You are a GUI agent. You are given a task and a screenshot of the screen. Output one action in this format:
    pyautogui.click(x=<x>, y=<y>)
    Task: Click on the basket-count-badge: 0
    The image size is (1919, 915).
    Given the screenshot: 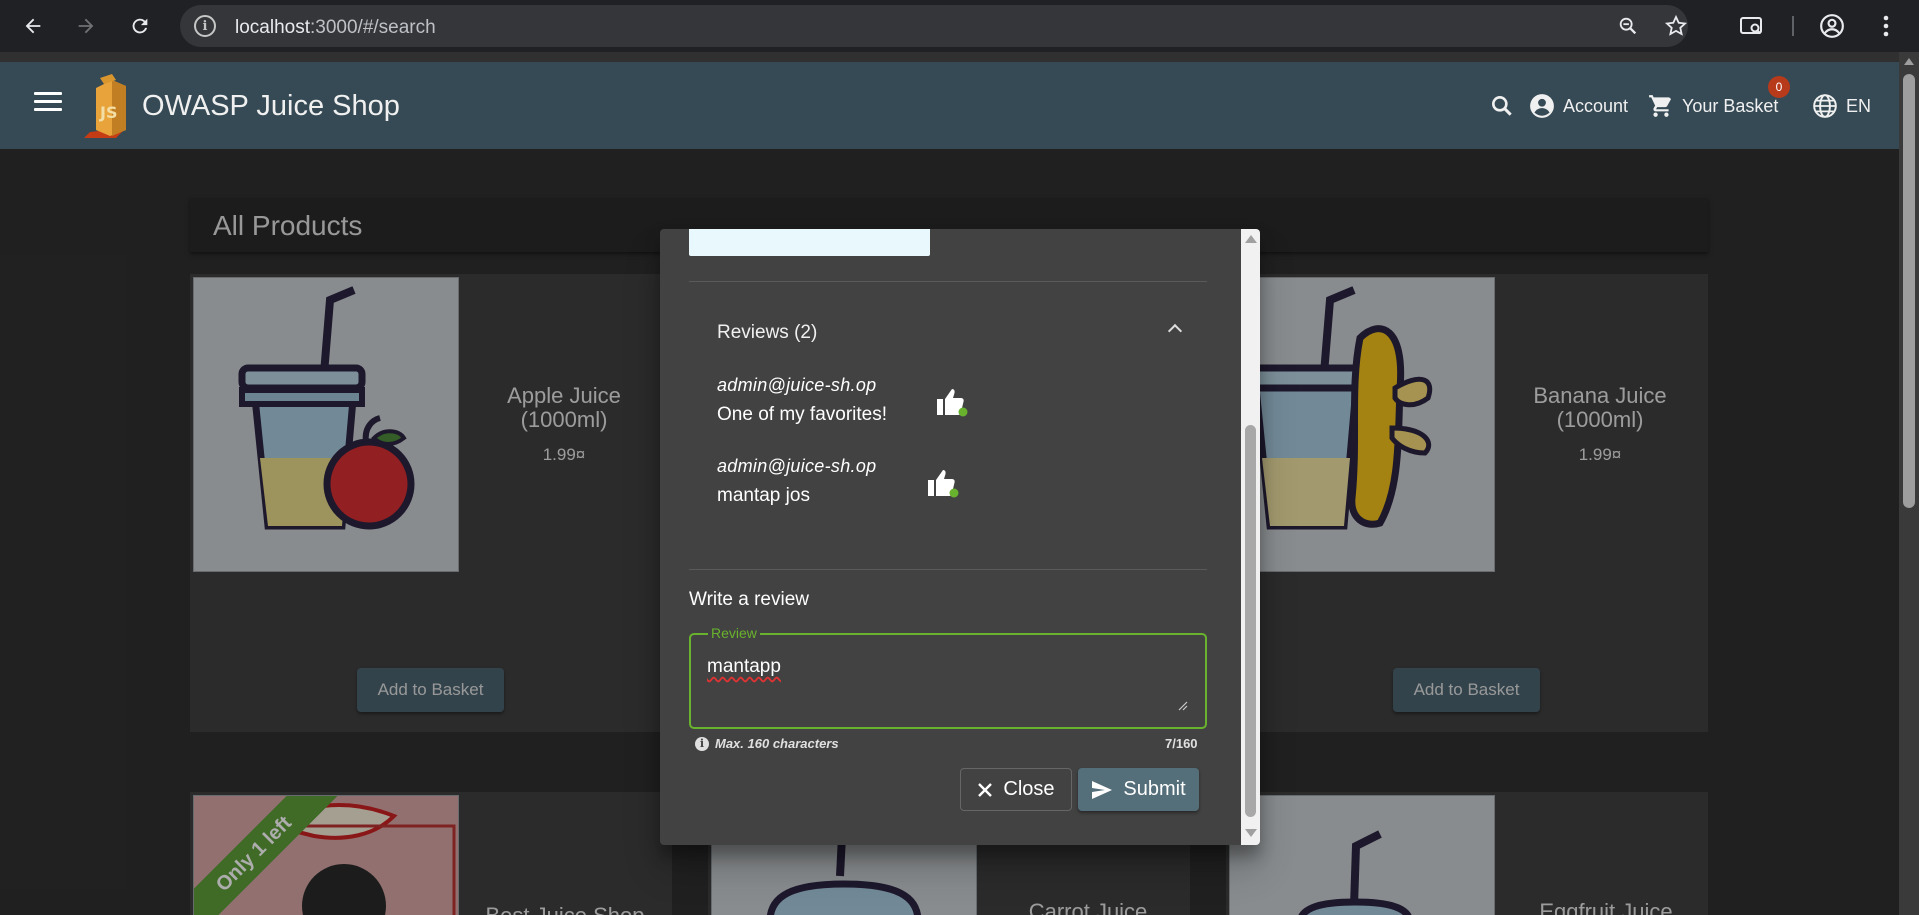 What is the action you would take?
    pyautogui.click(x=1779, y=87)
    